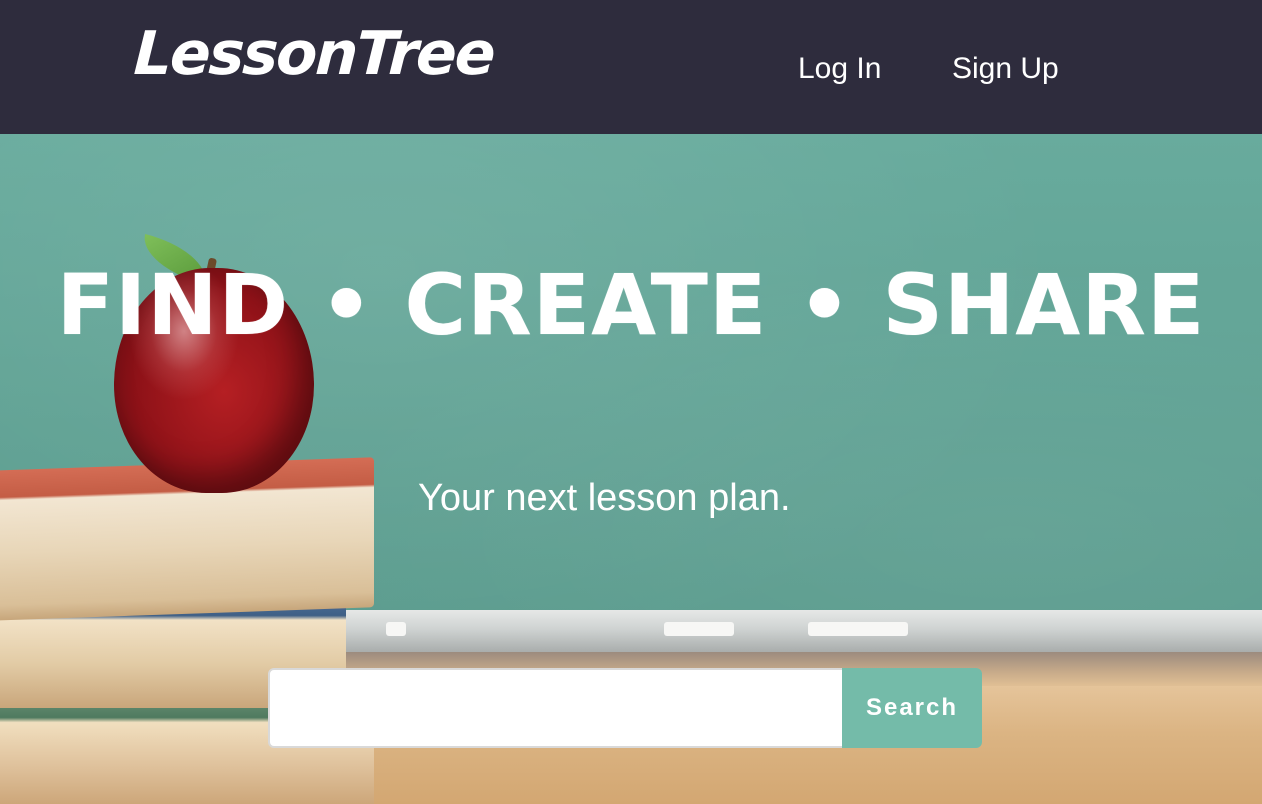 This screenshot has width=1262, height=804. What do you see at coordinates (556, 708) in the screenshot?
I see `search-input` at bounding box center [556, 708].